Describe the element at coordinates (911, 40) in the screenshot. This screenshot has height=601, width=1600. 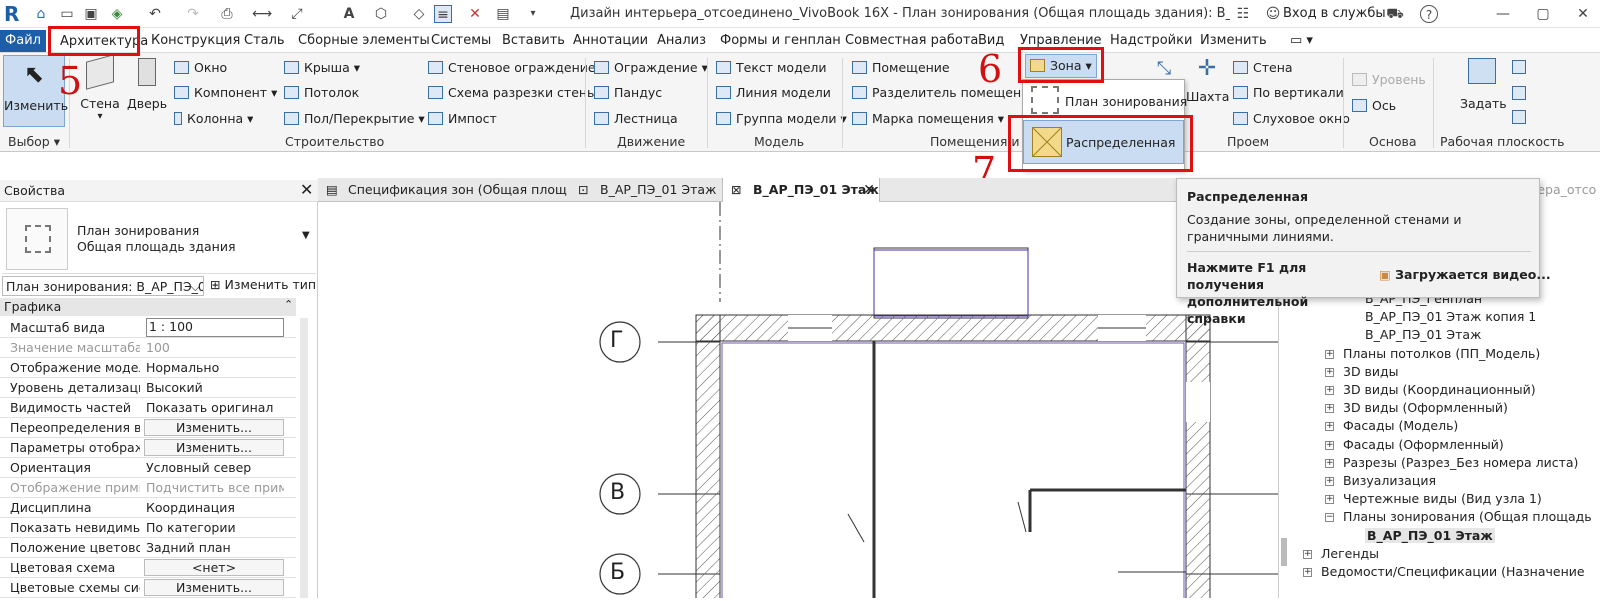
I see `tab-collaborate: Совместная работа` at that location.